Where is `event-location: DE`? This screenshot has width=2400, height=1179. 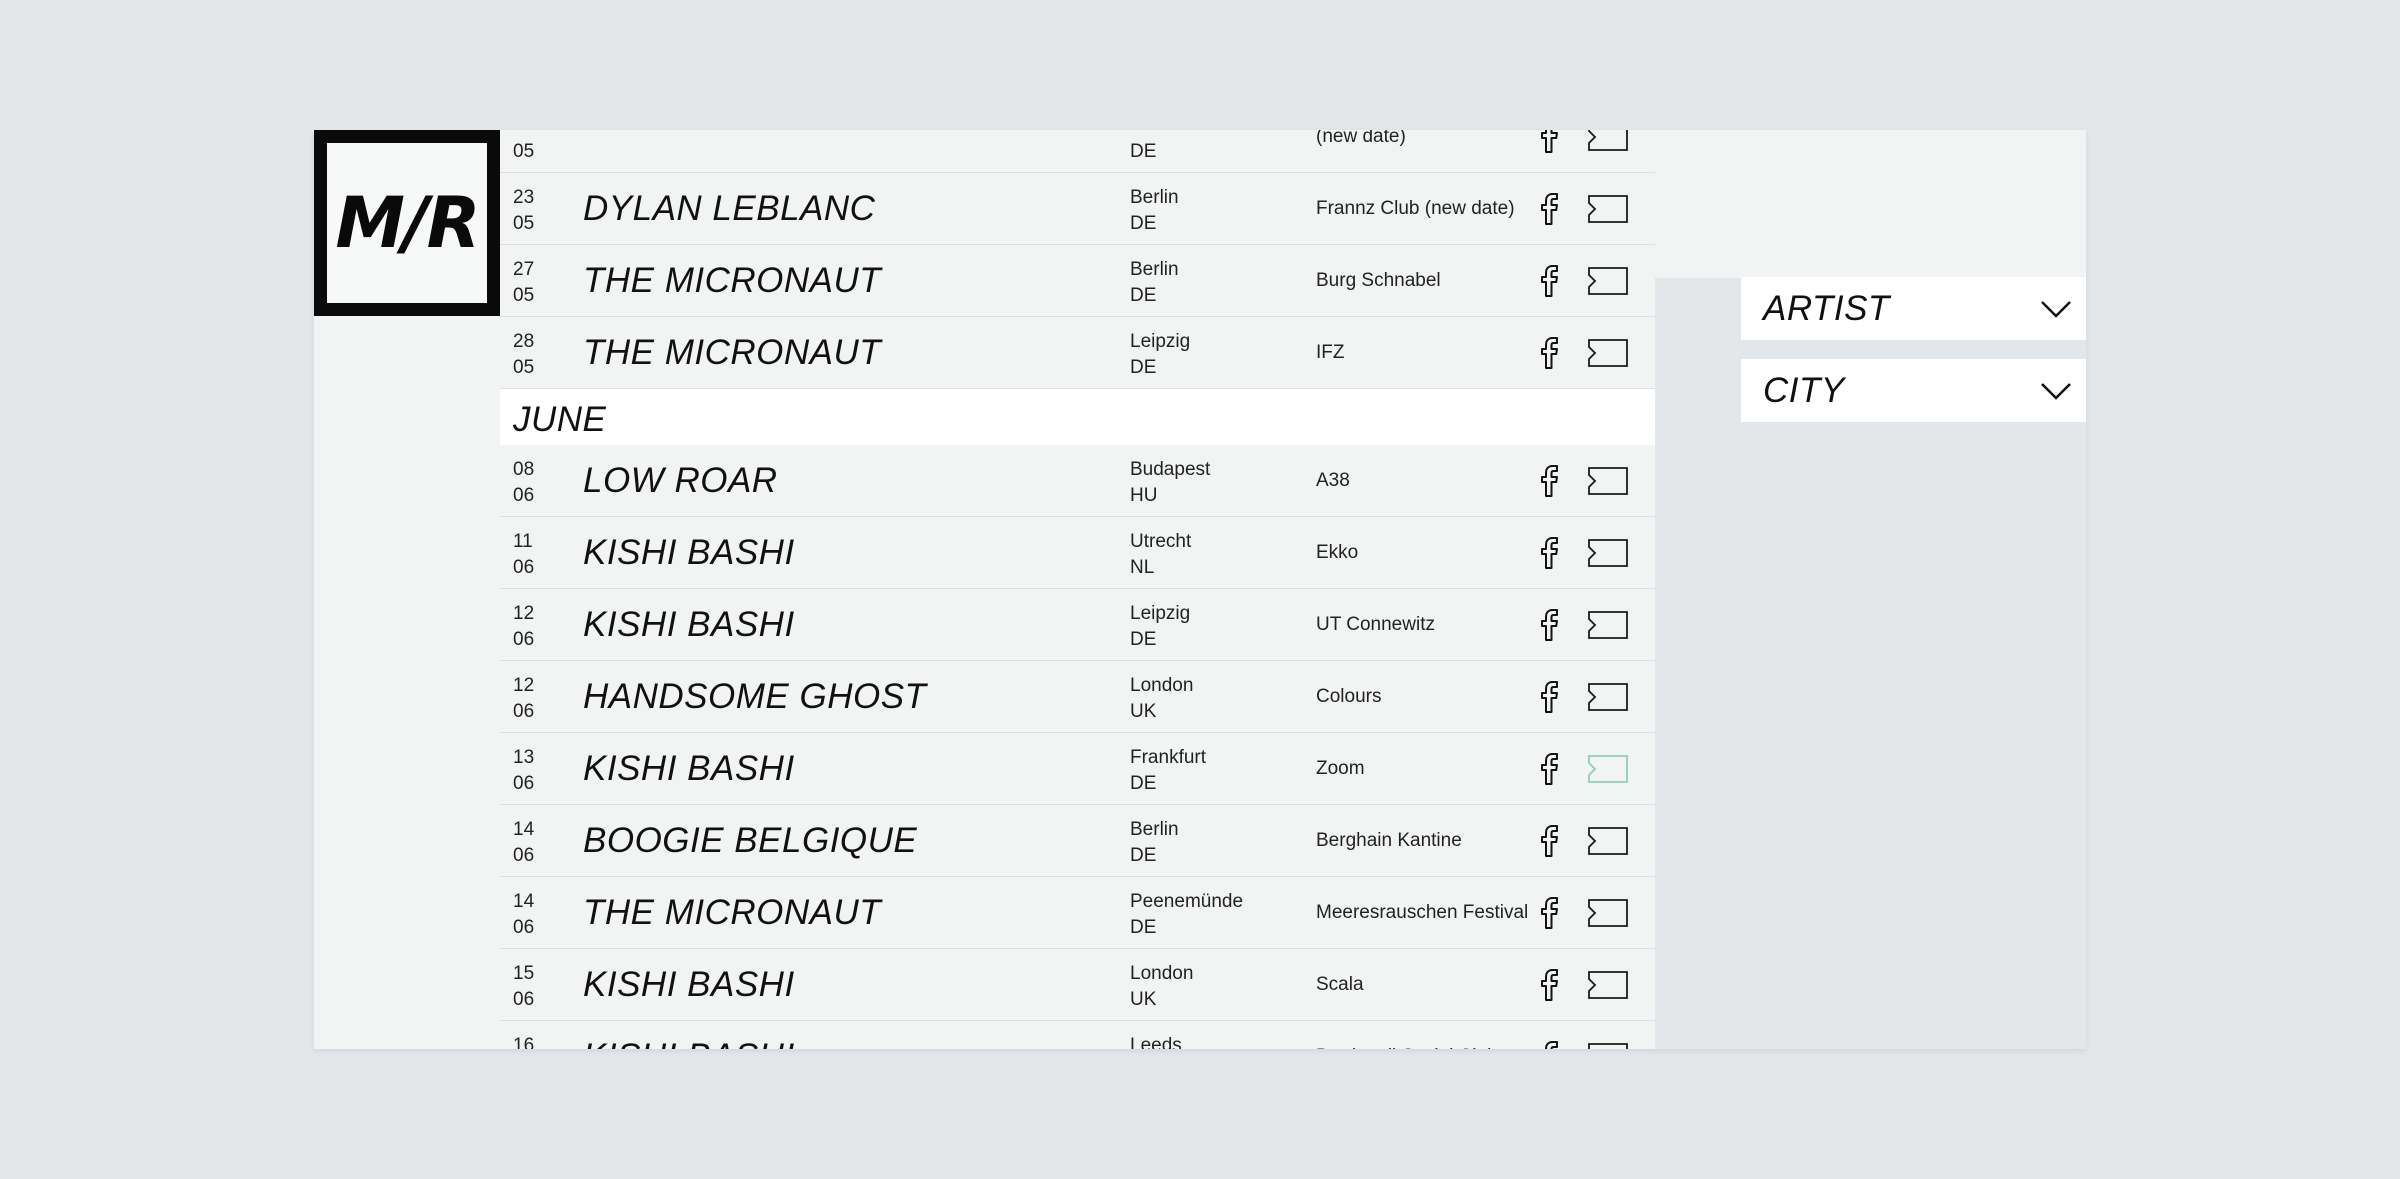 event-location: DE is located at coordinates (1143, 147).